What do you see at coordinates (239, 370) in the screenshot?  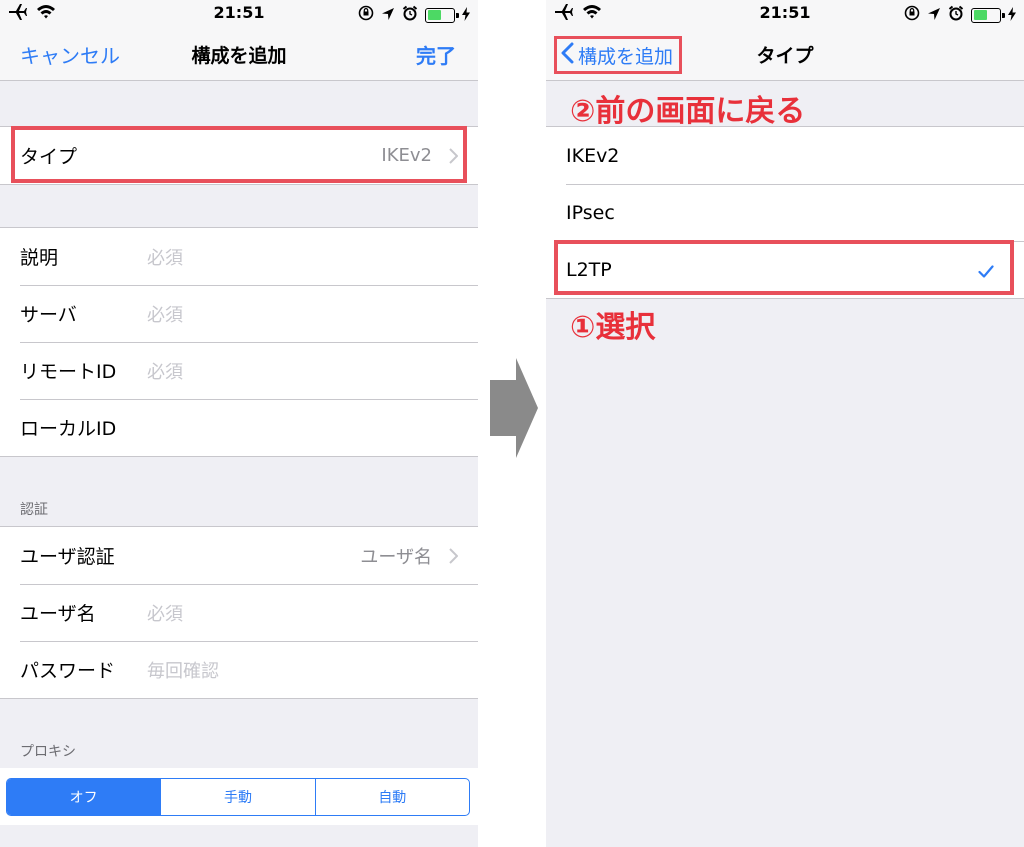 I see `remote-id-field: リモートID 必須` at bounding box center [239, 370].